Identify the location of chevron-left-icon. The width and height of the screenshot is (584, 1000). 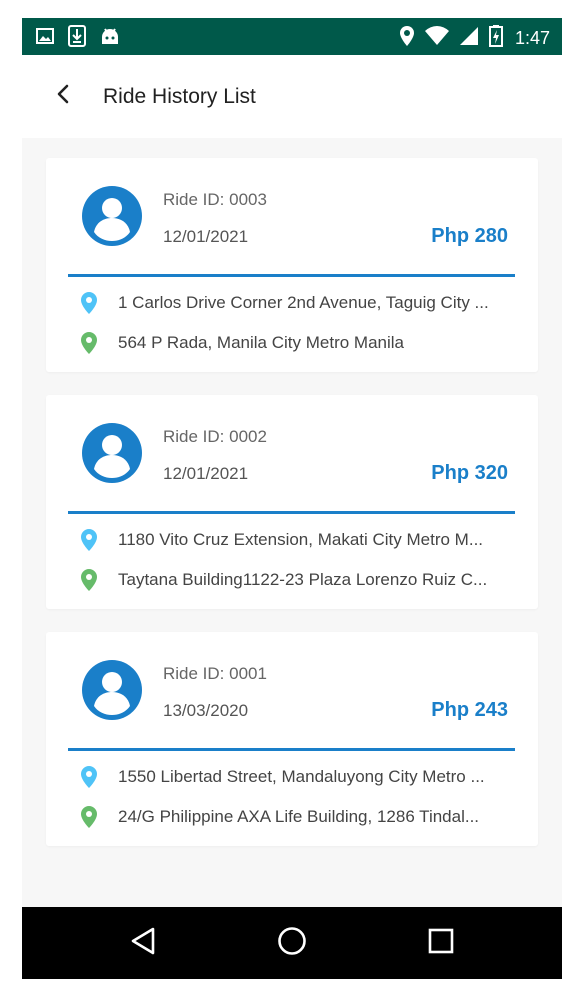
(63, 96).